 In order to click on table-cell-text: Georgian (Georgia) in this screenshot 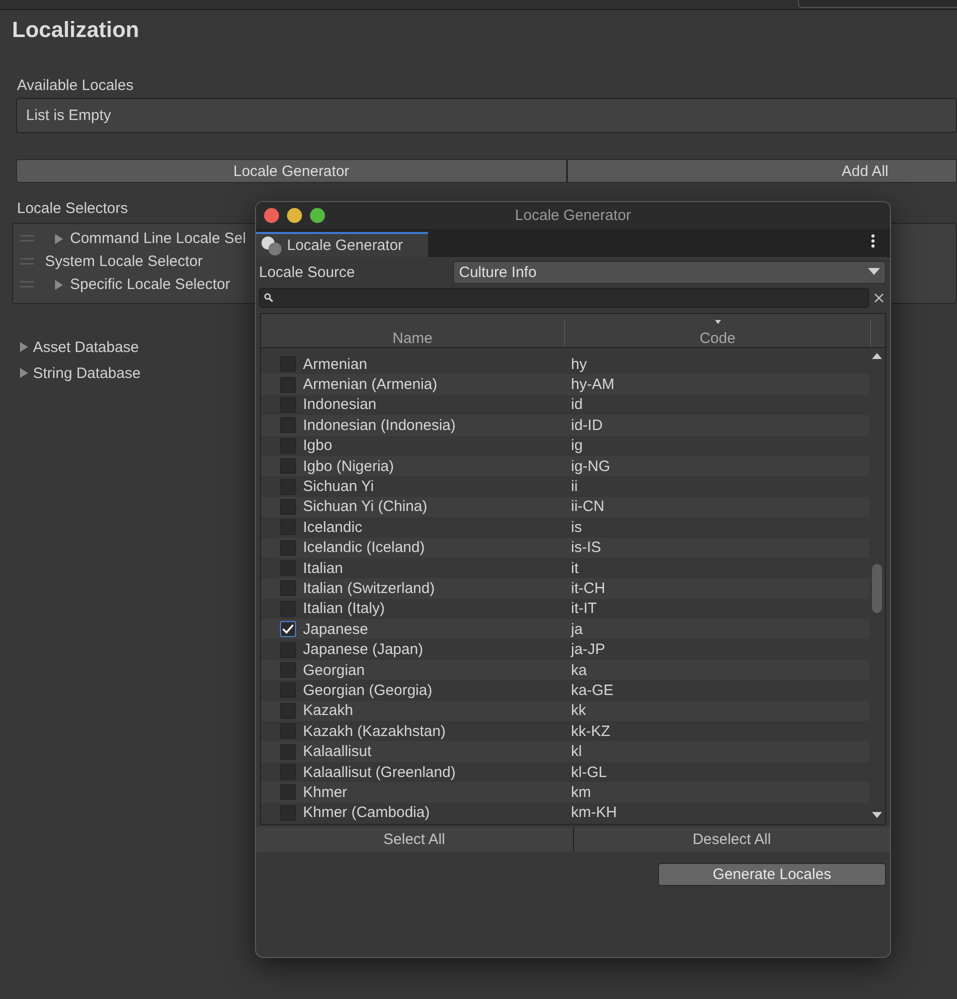, I will do `click(368, 690)`.